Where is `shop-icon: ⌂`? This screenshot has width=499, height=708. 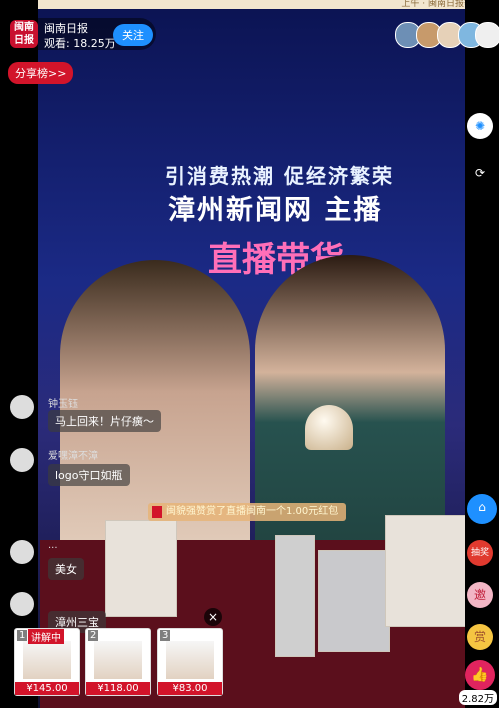 shop-icon: ⌂ is located at coordinates (482, 509).